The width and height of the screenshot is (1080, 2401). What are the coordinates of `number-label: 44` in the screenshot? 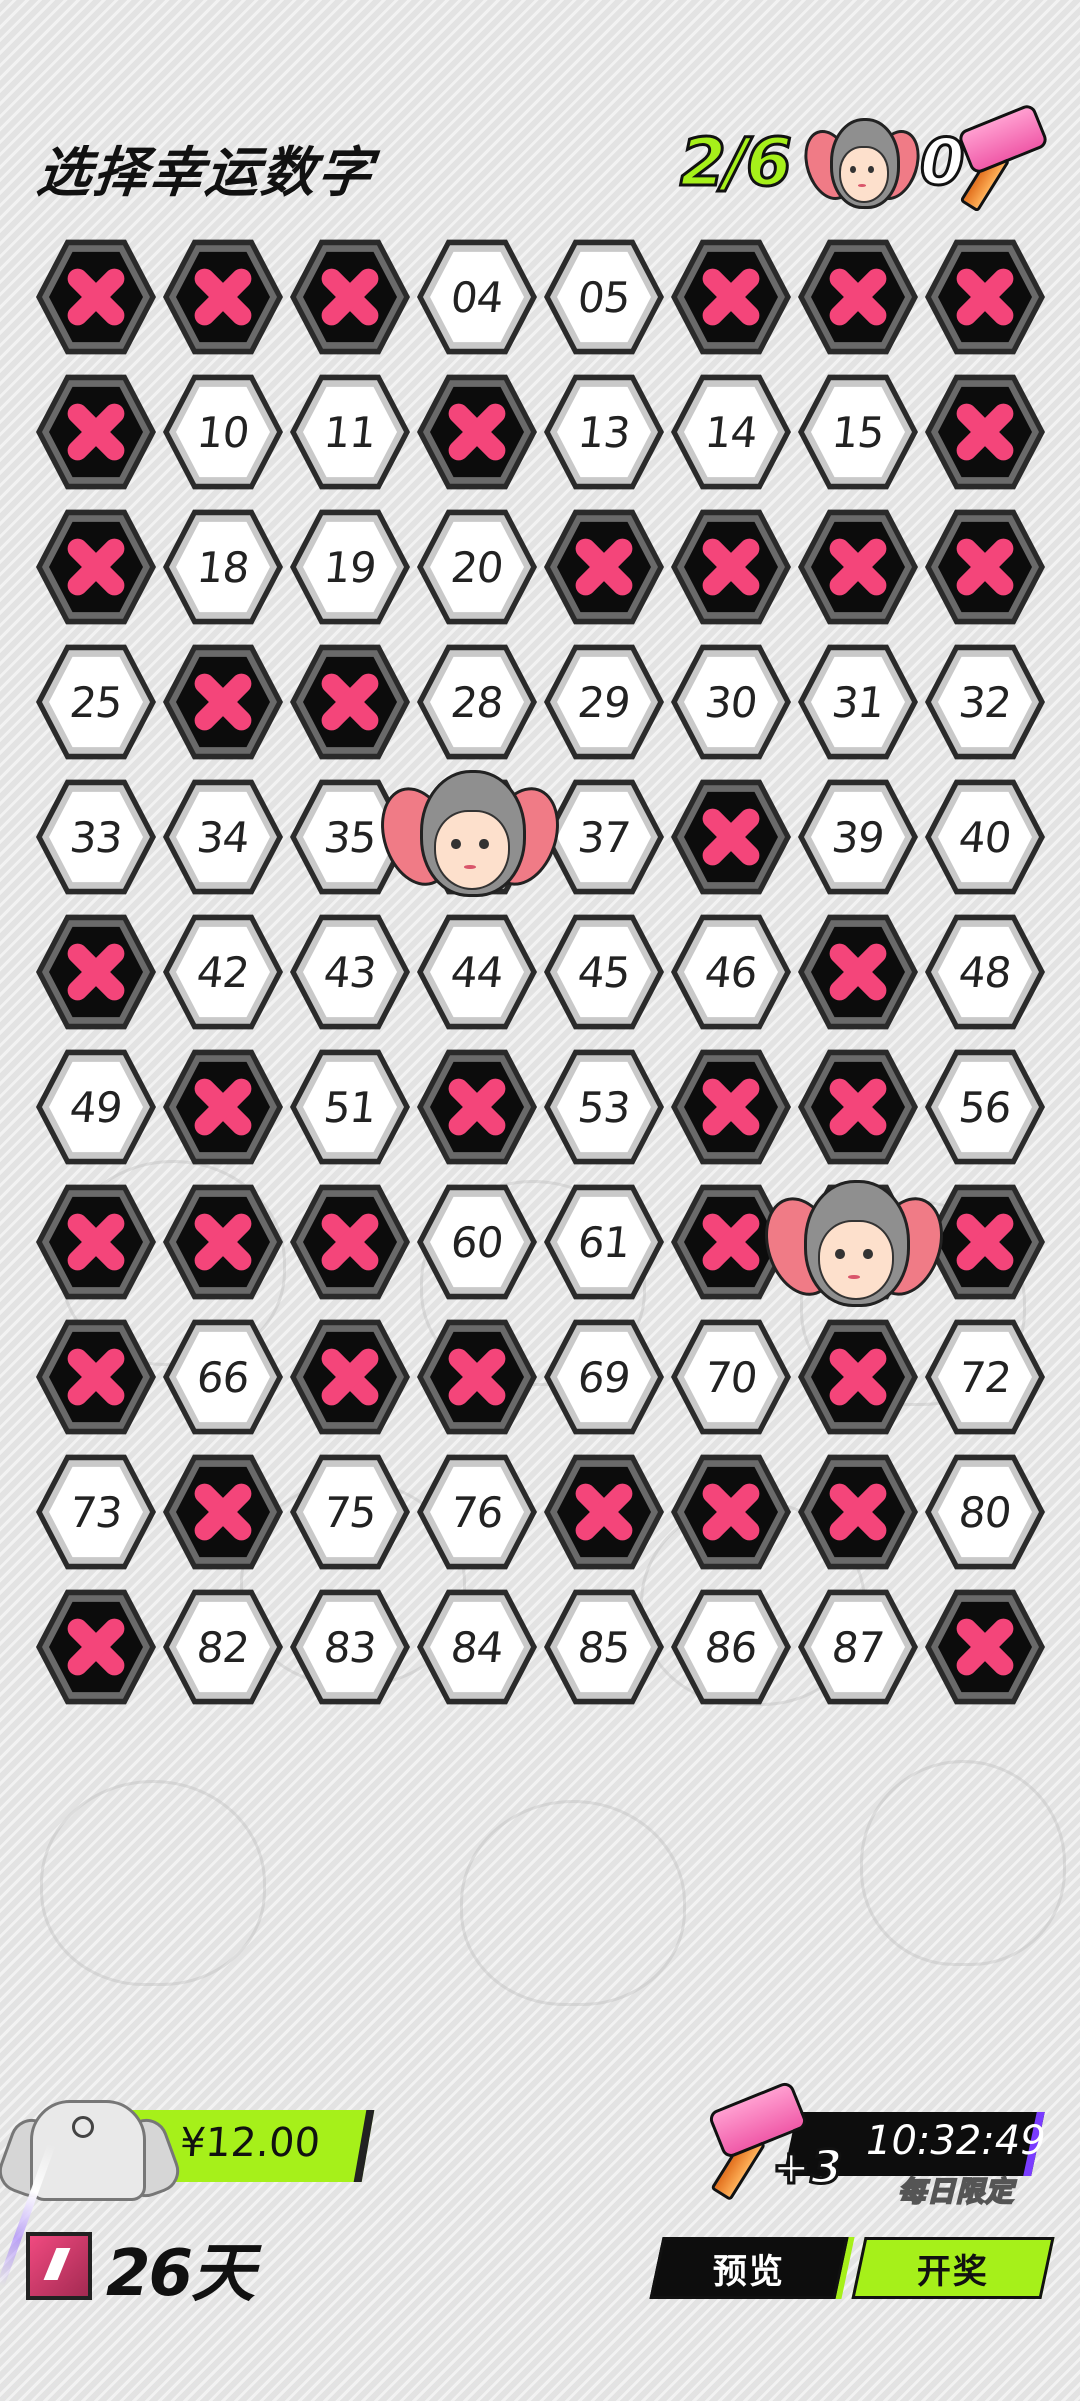 It's located at (477, 972).